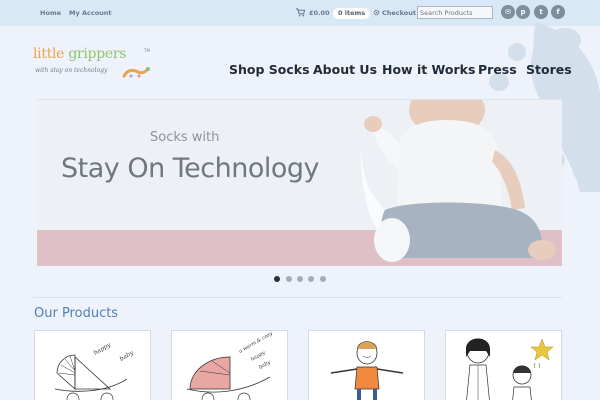 This screenshot has width=600, height=400. Describe the element at coordinates (428, 69) in the screenshot. I see `nav-how-it-works: How it Works` at that location.